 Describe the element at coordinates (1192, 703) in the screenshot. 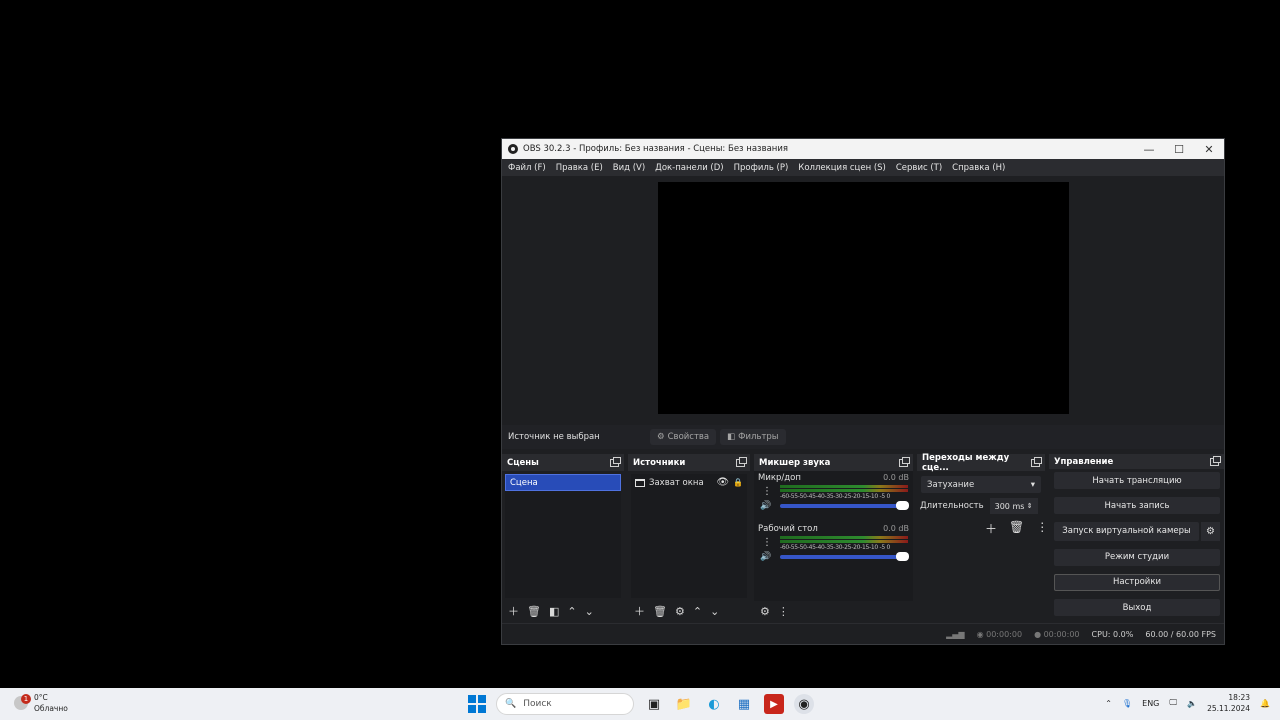

I see `volume-icon: 🔈` at that location.